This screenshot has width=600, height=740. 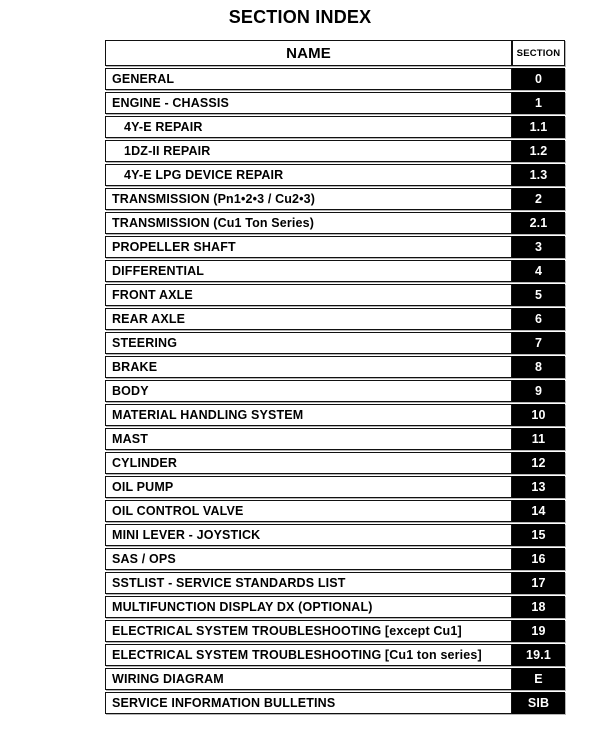 What do you see at coordinates (308, 271) in the screenshot?
I see `name-cell: DIFFERENTIAL` at bounding box center [308, 271].